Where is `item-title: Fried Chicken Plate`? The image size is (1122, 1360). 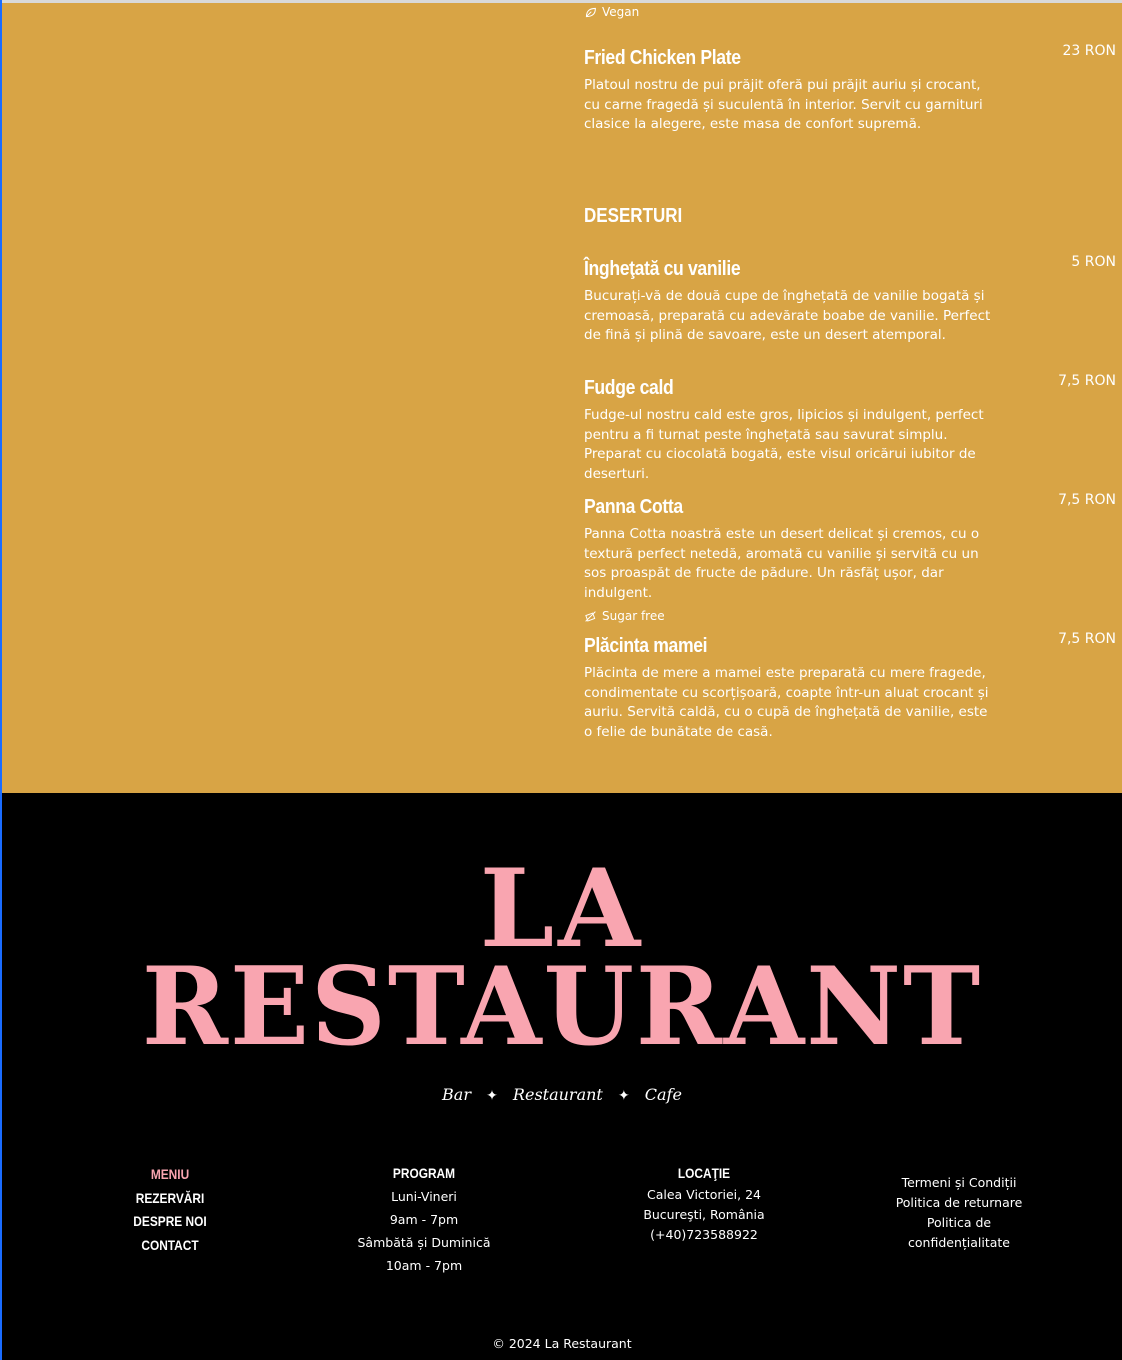 item-title: Fried Chicken Plate is located at coordinates (662, 58).